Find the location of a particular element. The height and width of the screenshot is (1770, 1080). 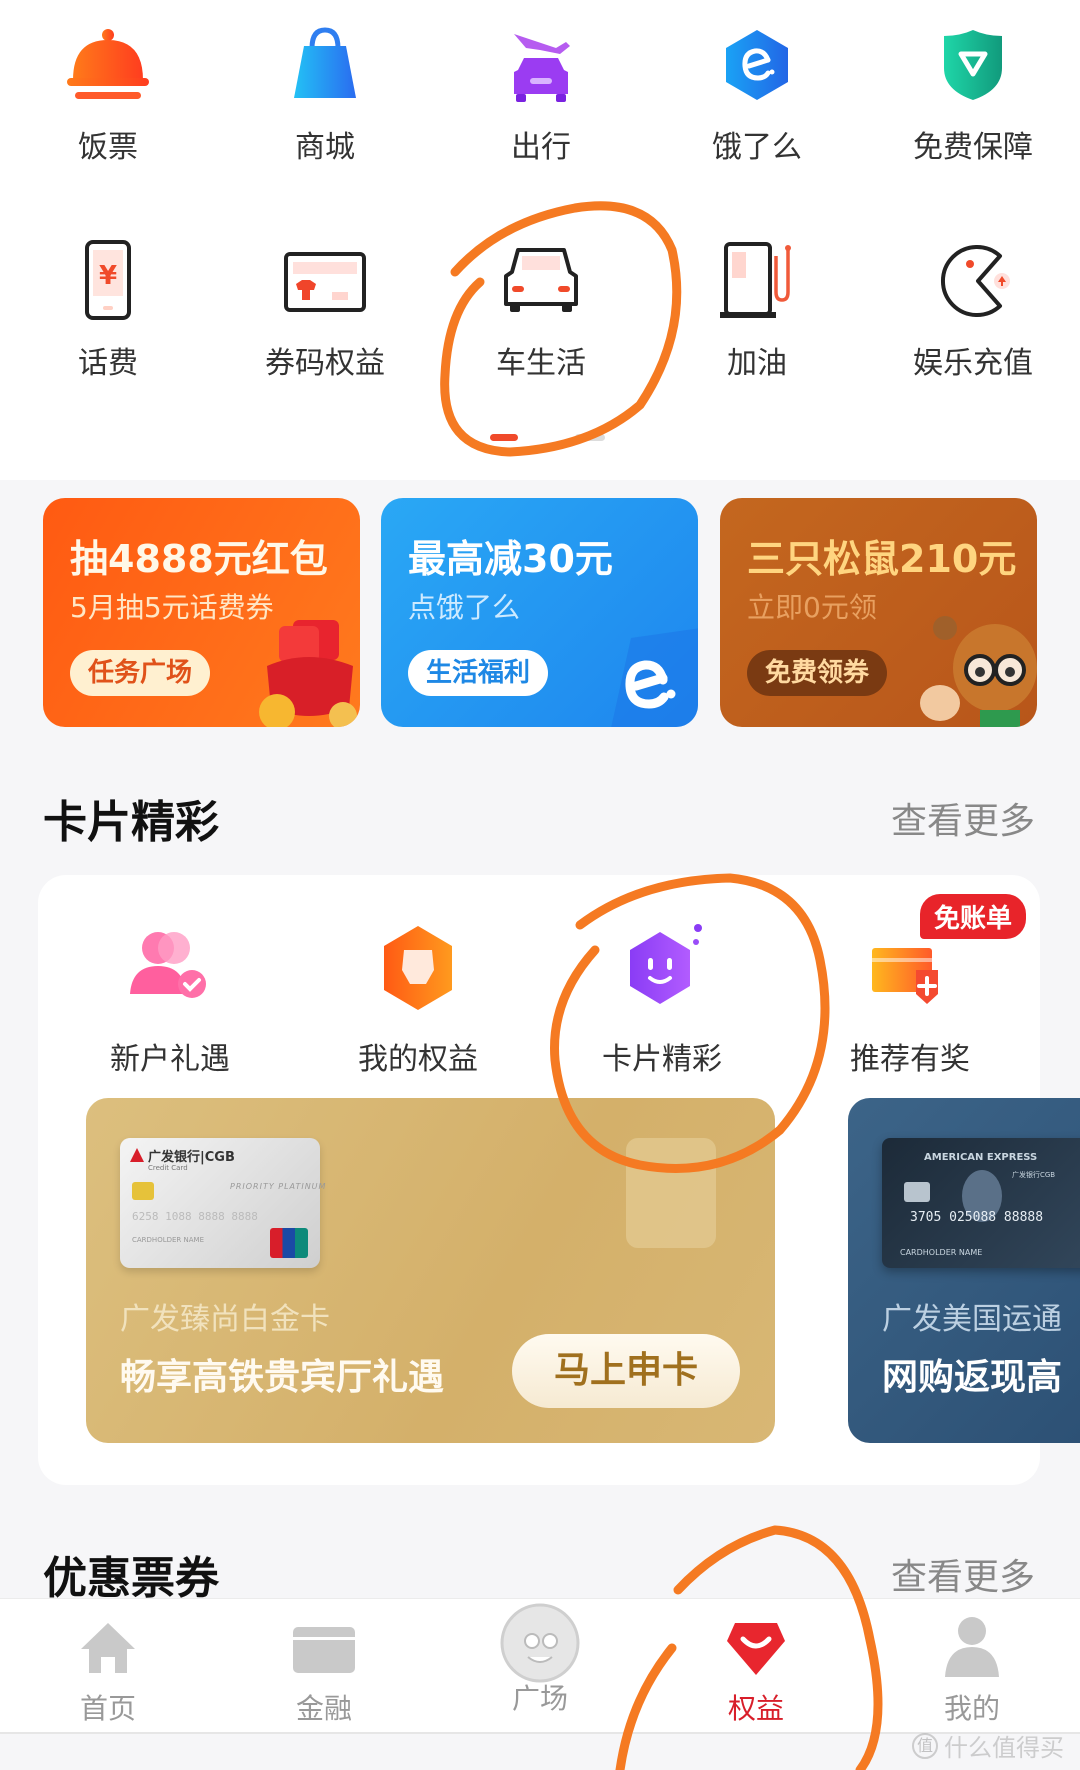

watermark: 值 什么值得买 is located at coordinates (988, 1745).